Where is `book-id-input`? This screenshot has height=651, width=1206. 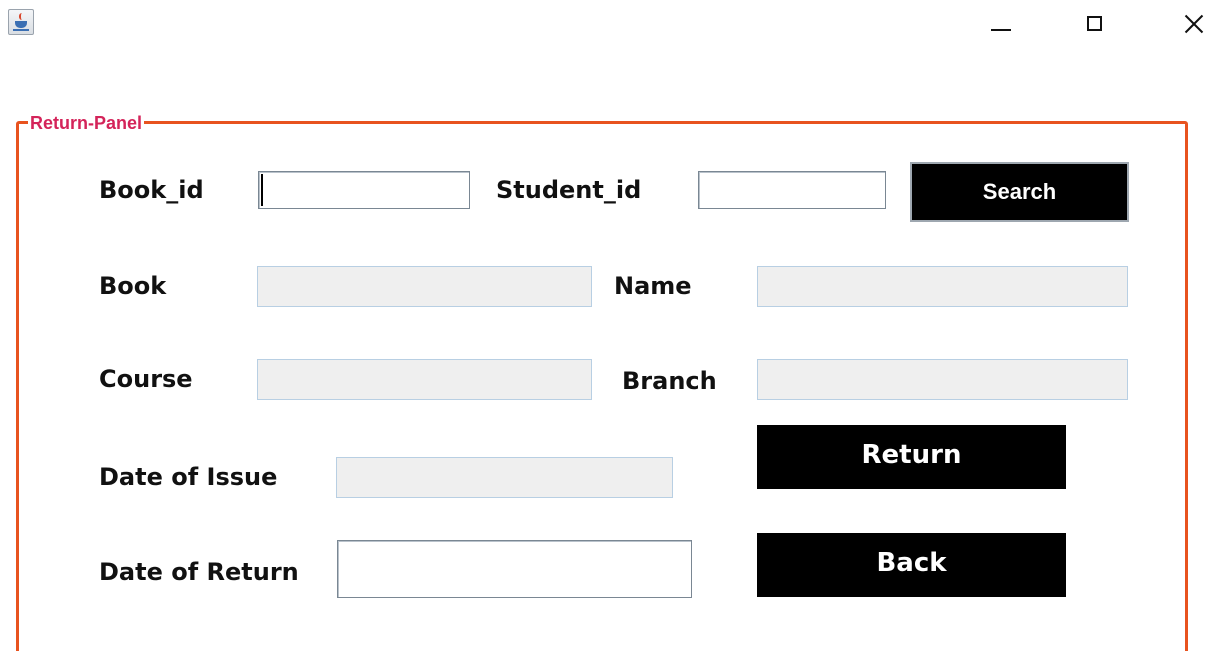 book-id-input is located at coordinates (364, 190).